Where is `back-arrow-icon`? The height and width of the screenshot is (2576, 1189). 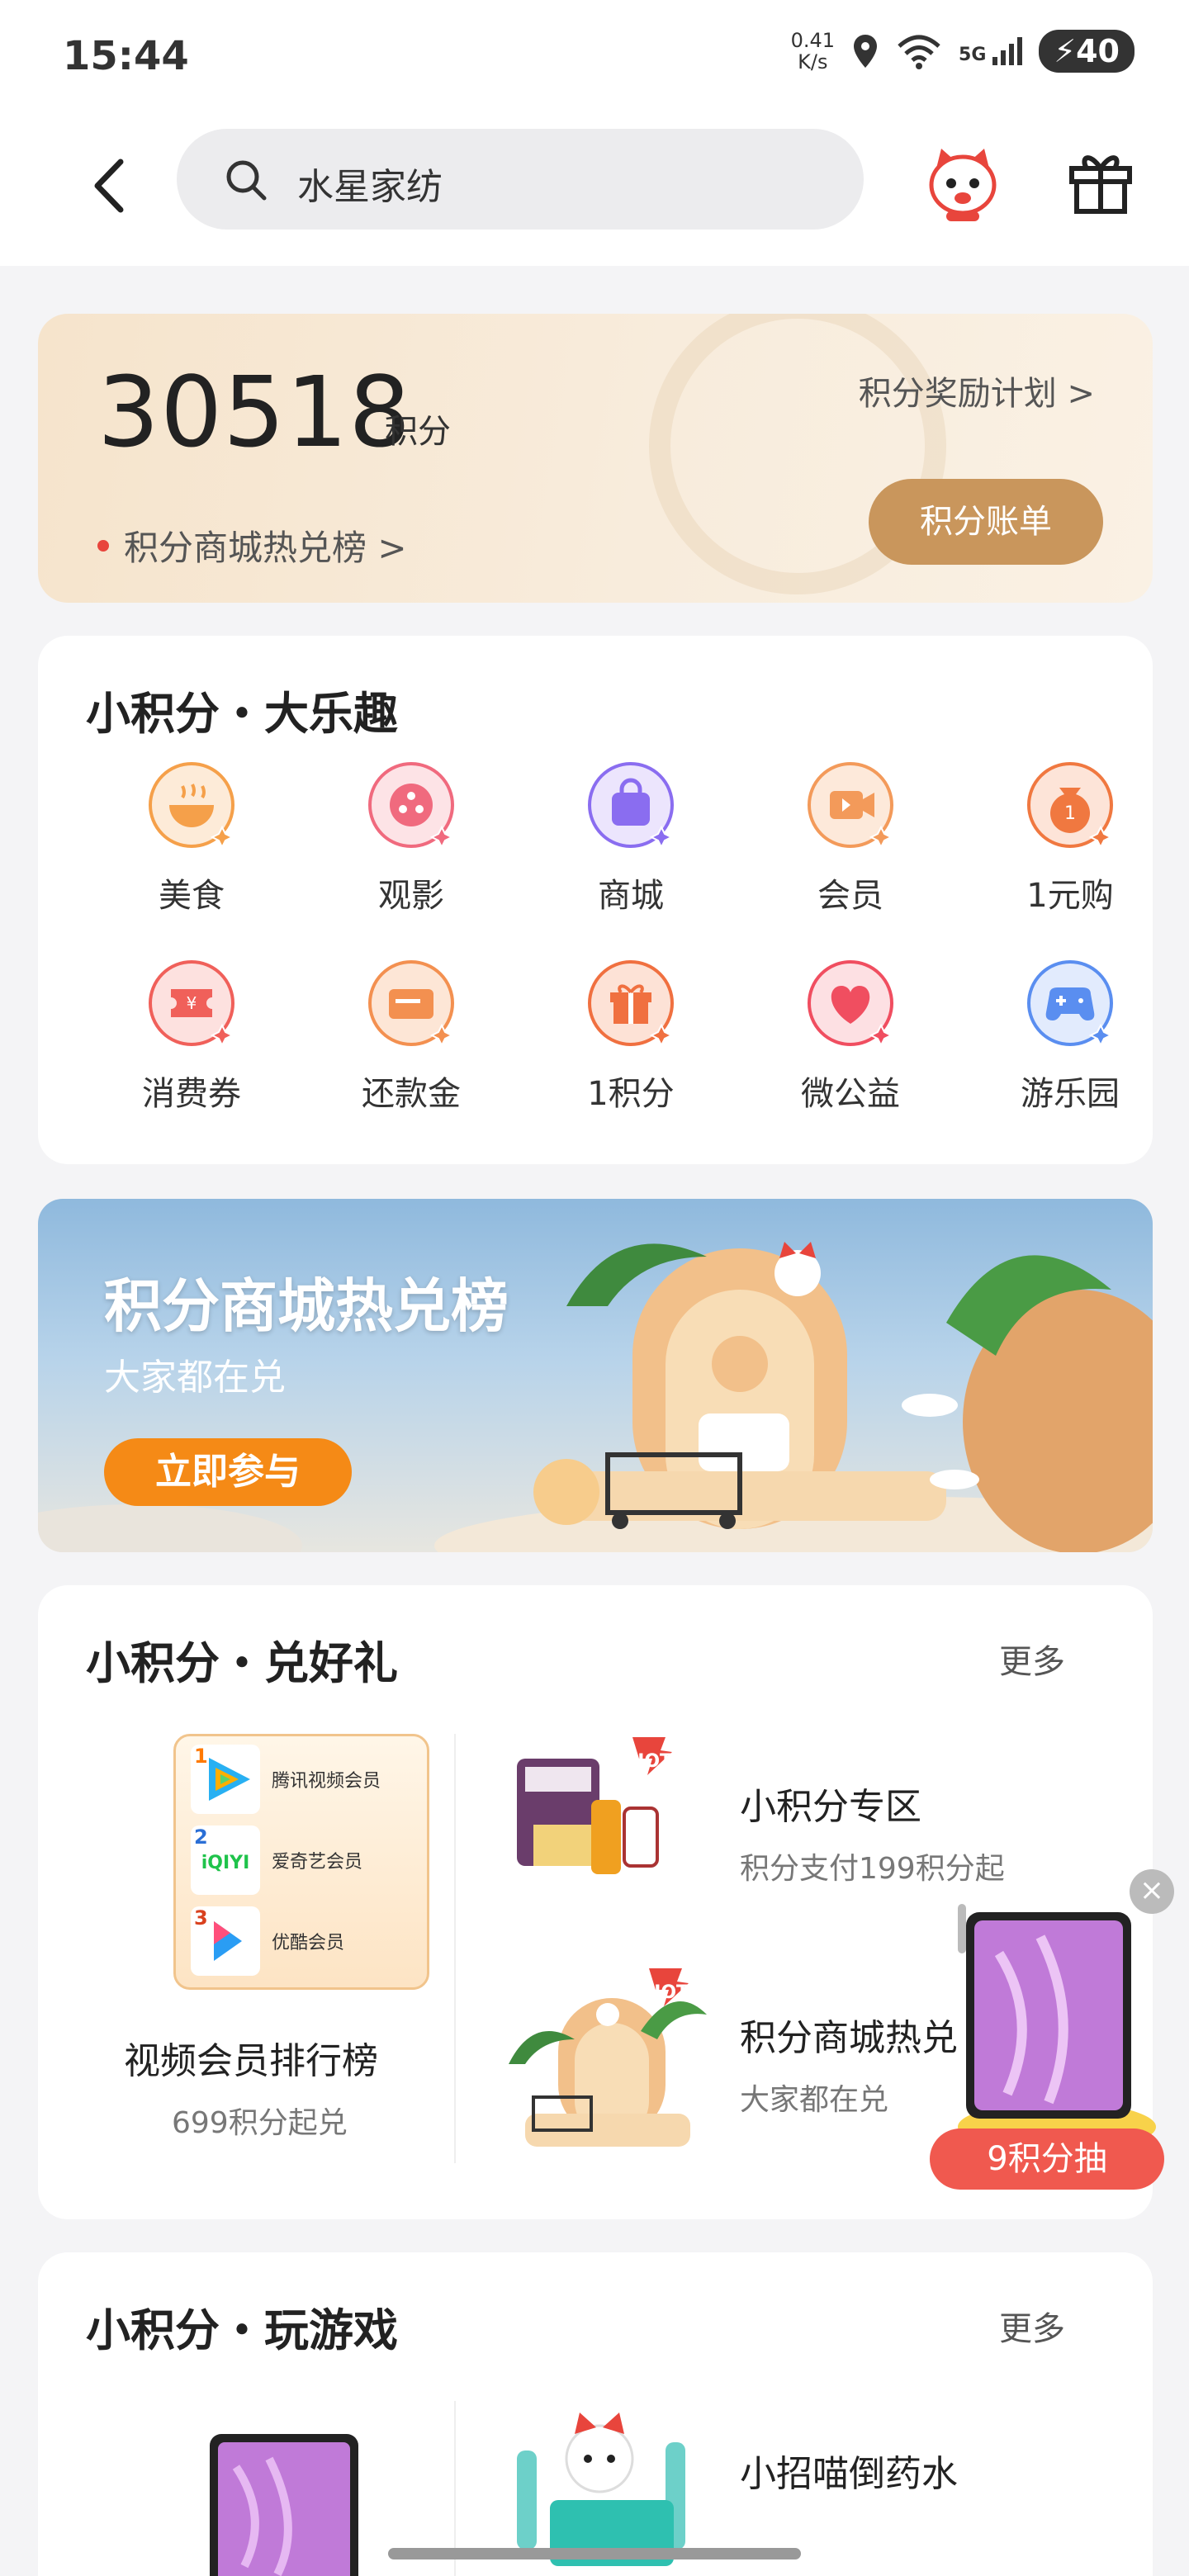 back-arrow-icon is located at coordinates (109, 186).